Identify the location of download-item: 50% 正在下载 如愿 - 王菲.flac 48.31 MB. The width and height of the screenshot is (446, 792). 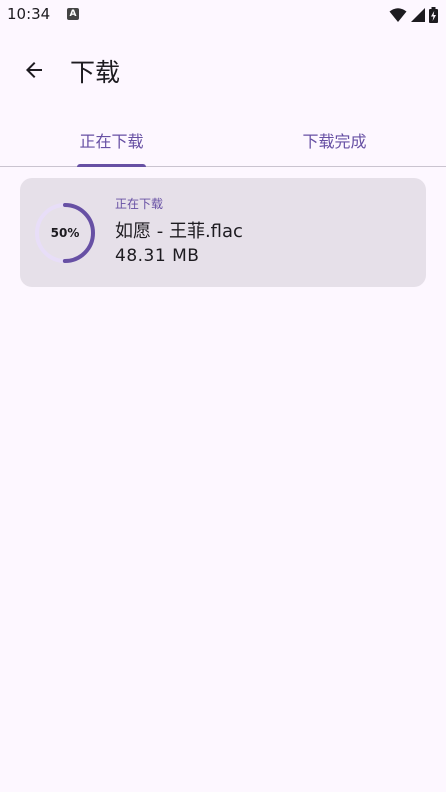
(223, 232).